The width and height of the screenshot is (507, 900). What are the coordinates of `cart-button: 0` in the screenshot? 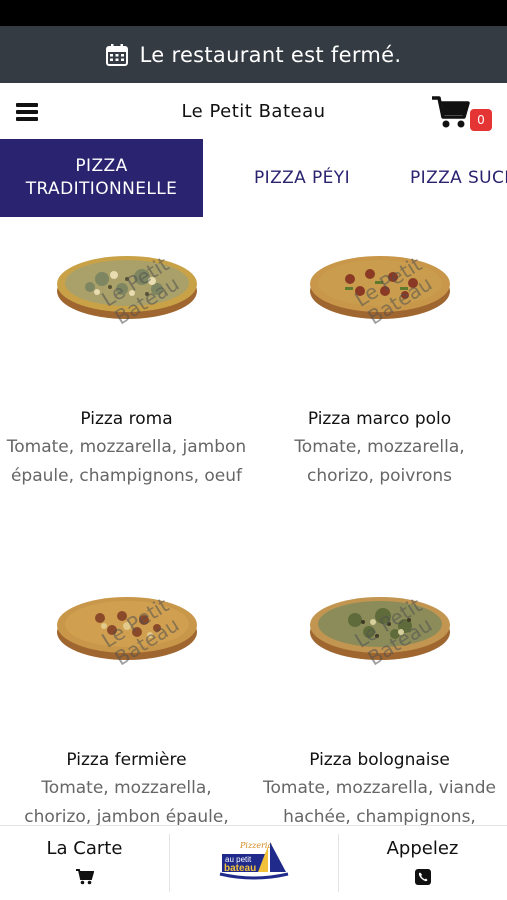 It's located at (462, 113).